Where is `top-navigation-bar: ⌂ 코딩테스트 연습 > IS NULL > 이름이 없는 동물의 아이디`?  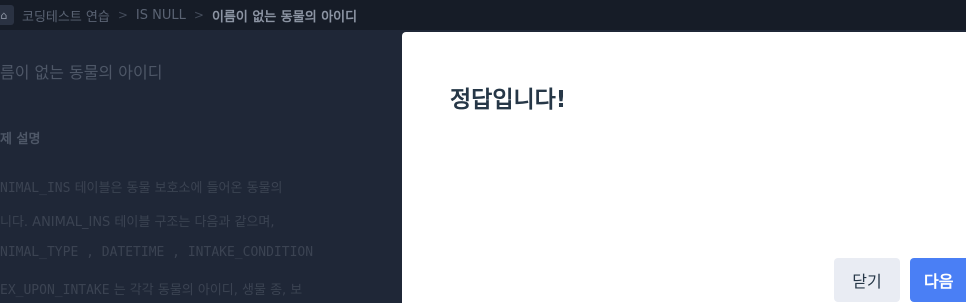
top-navigation-bar: ⌂ 코딩테스트 연습 > IS NULL > 이름이 없는 동물의 아이디 is located at coordinates (483, 15).